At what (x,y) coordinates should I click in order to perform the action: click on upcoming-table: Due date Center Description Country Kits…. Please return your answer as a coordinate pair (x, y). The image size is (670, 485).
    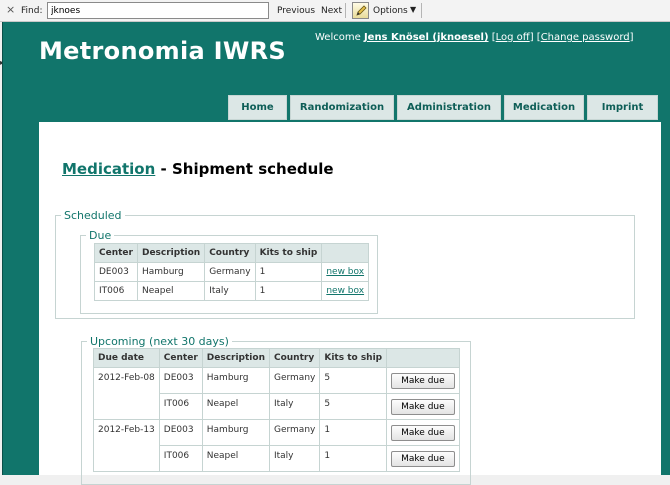
    Looking at the image, I should click on (276, 410).